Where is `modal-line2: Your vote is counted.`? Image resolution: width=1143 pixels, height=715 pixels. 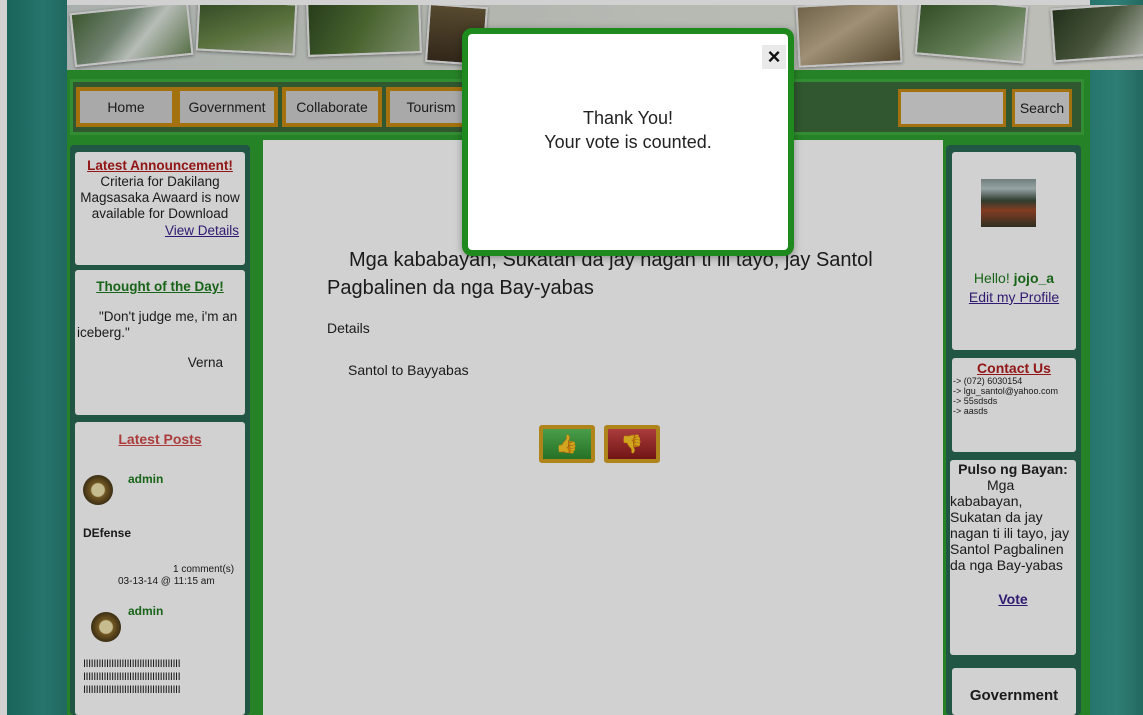
modal-line2: Your vote is counted. is located at coordinates (628, 142).